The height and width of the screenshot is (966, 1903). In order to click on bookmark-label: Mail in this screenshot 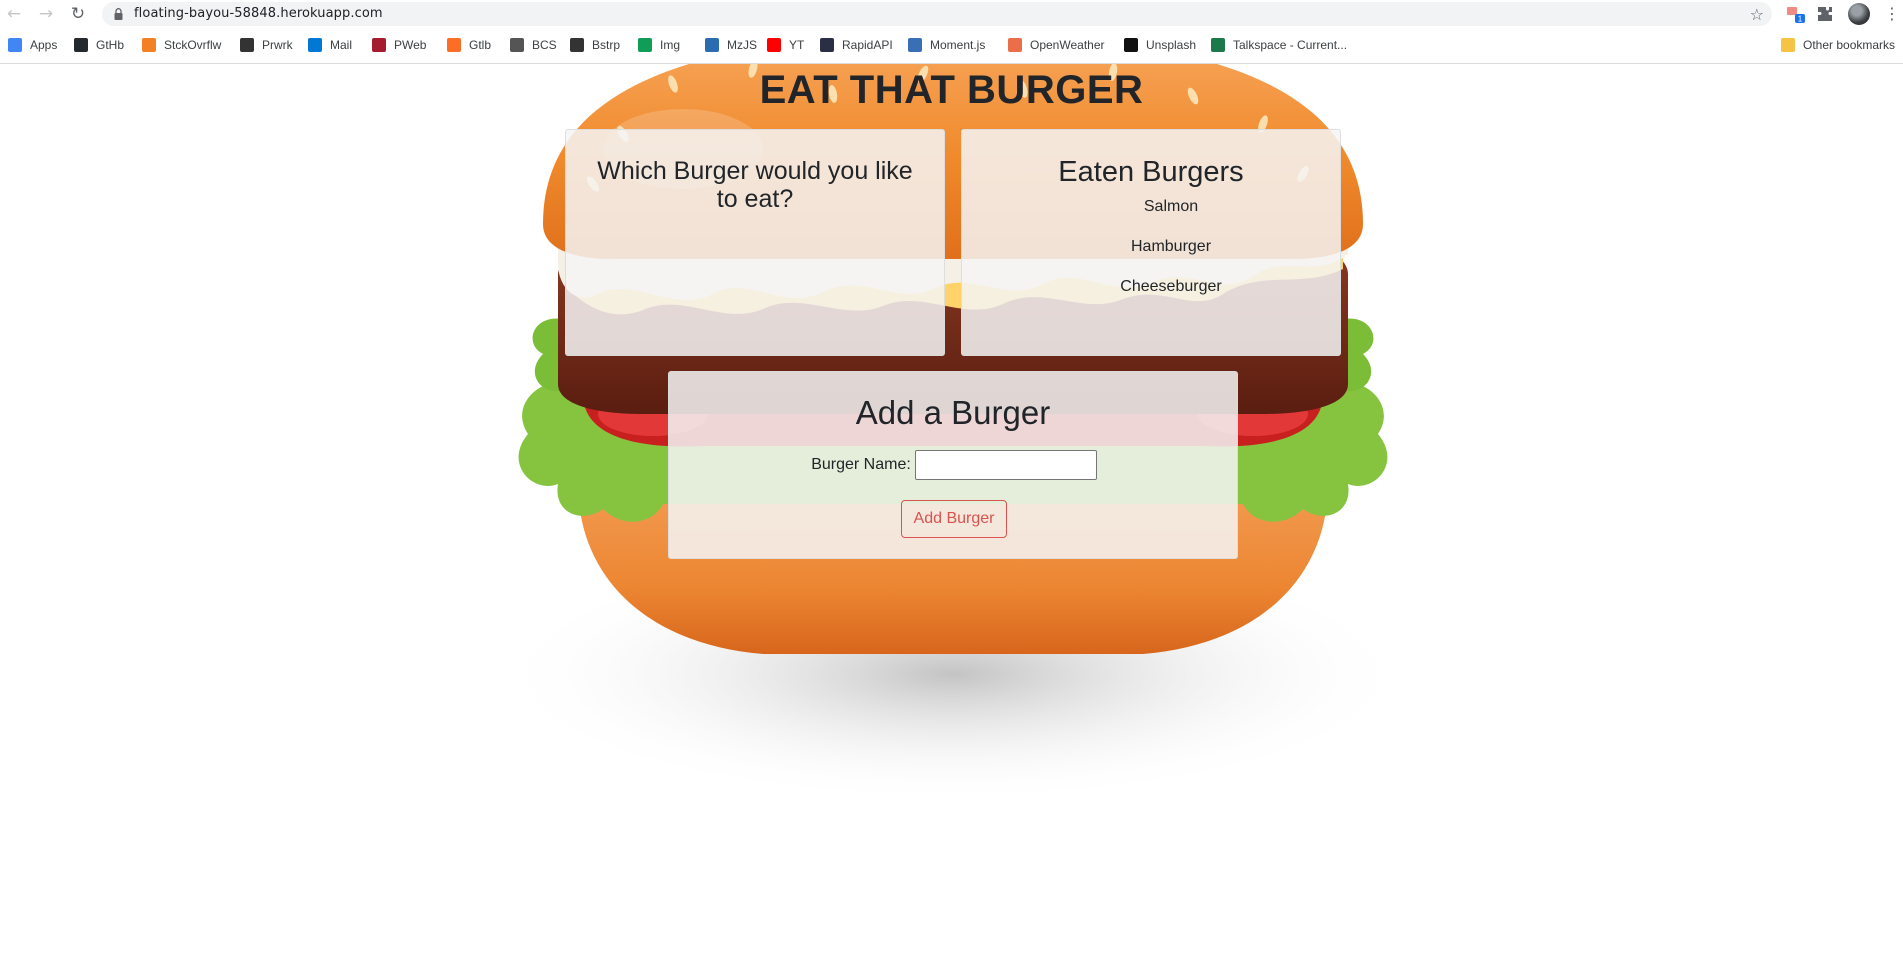, I will do `click(341, 45)`.